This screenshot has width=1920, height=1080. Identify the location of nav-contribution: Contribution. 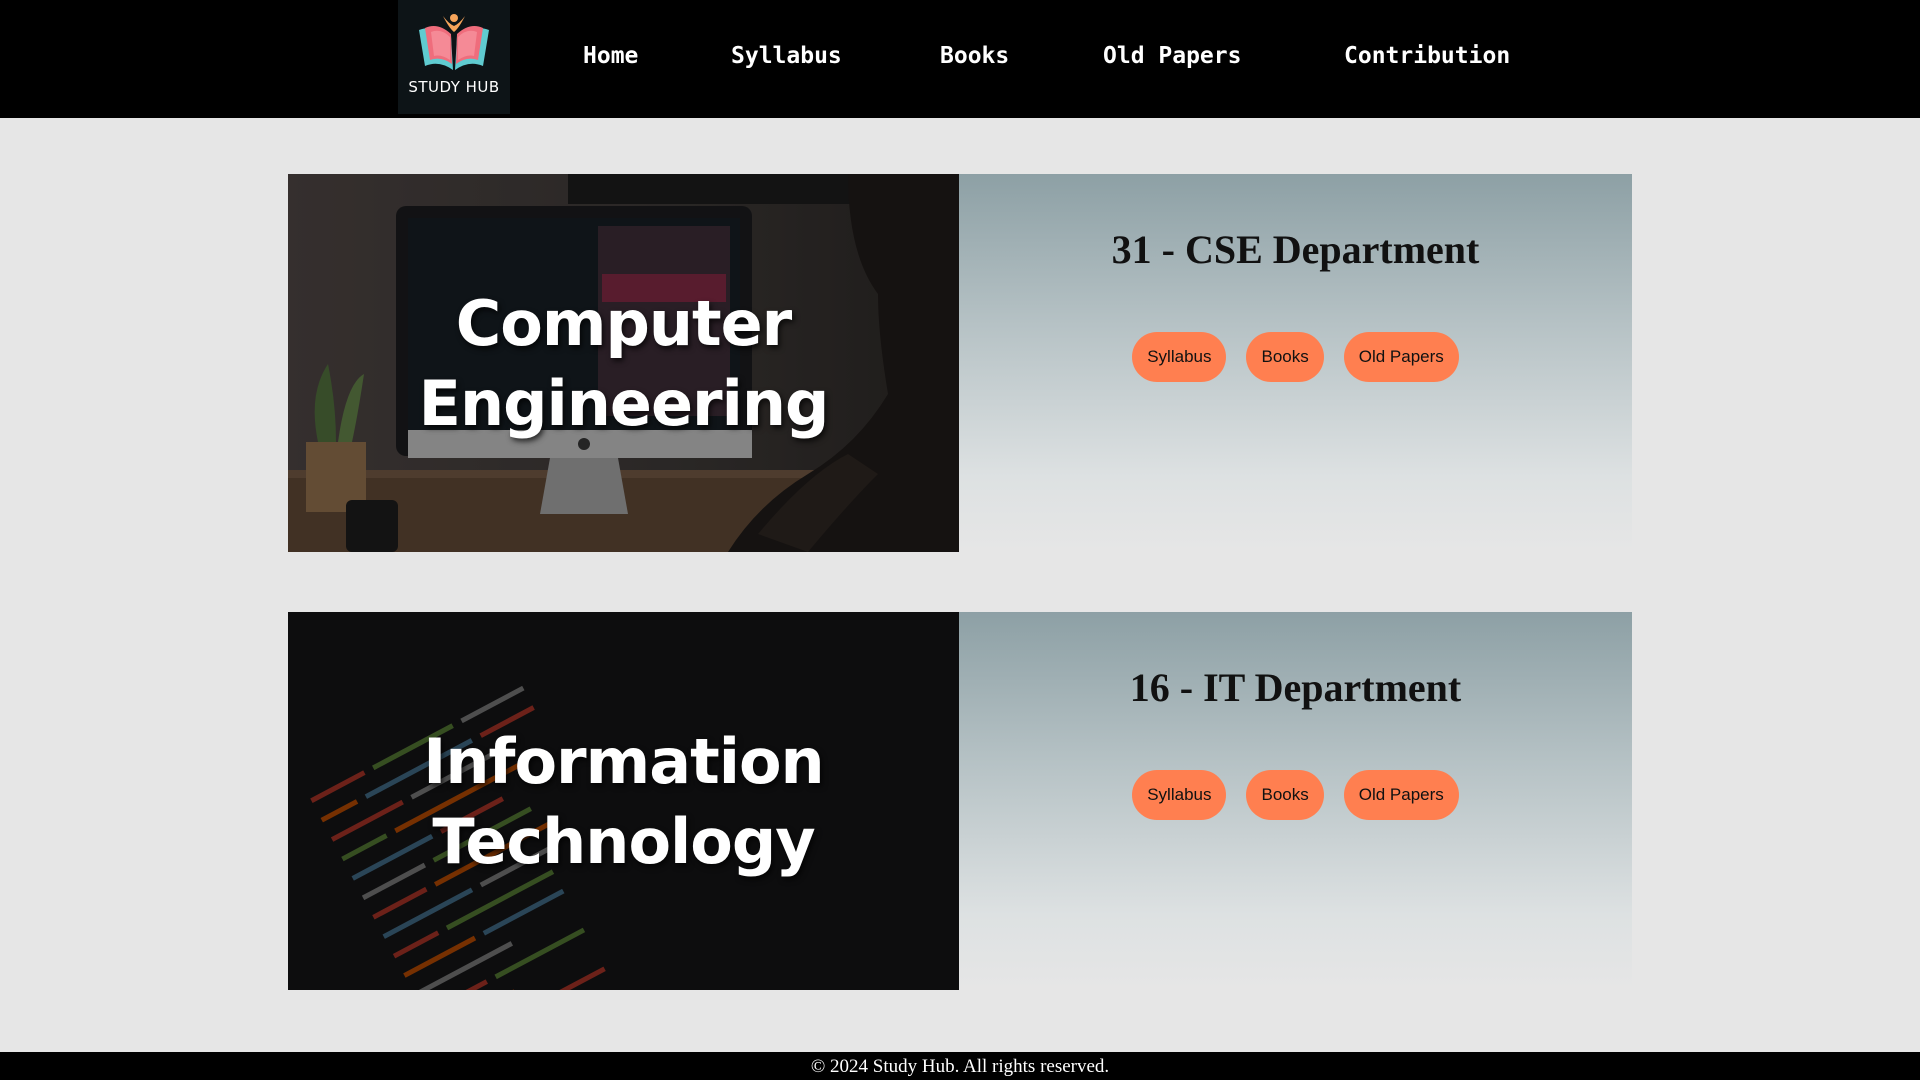
(1427, 56).